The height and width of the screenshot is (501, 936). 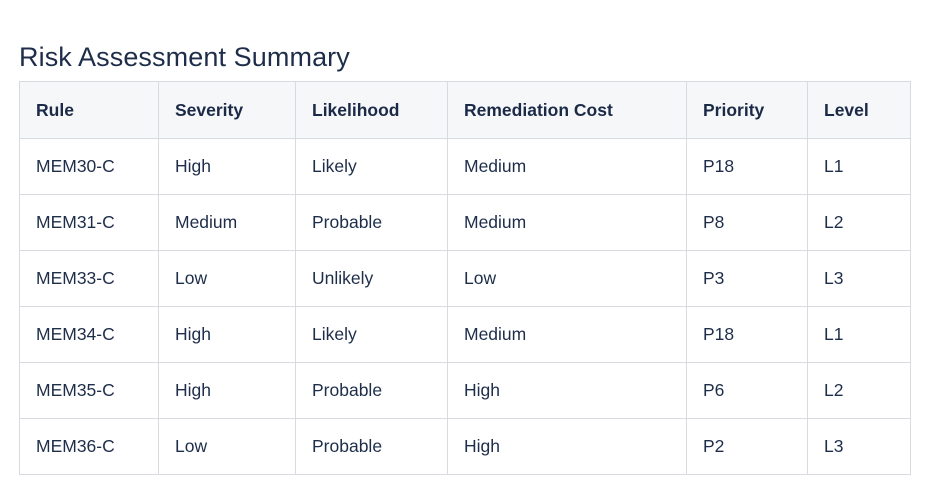 I want to click on cell-priority: P3, so click(x=747, y=278).